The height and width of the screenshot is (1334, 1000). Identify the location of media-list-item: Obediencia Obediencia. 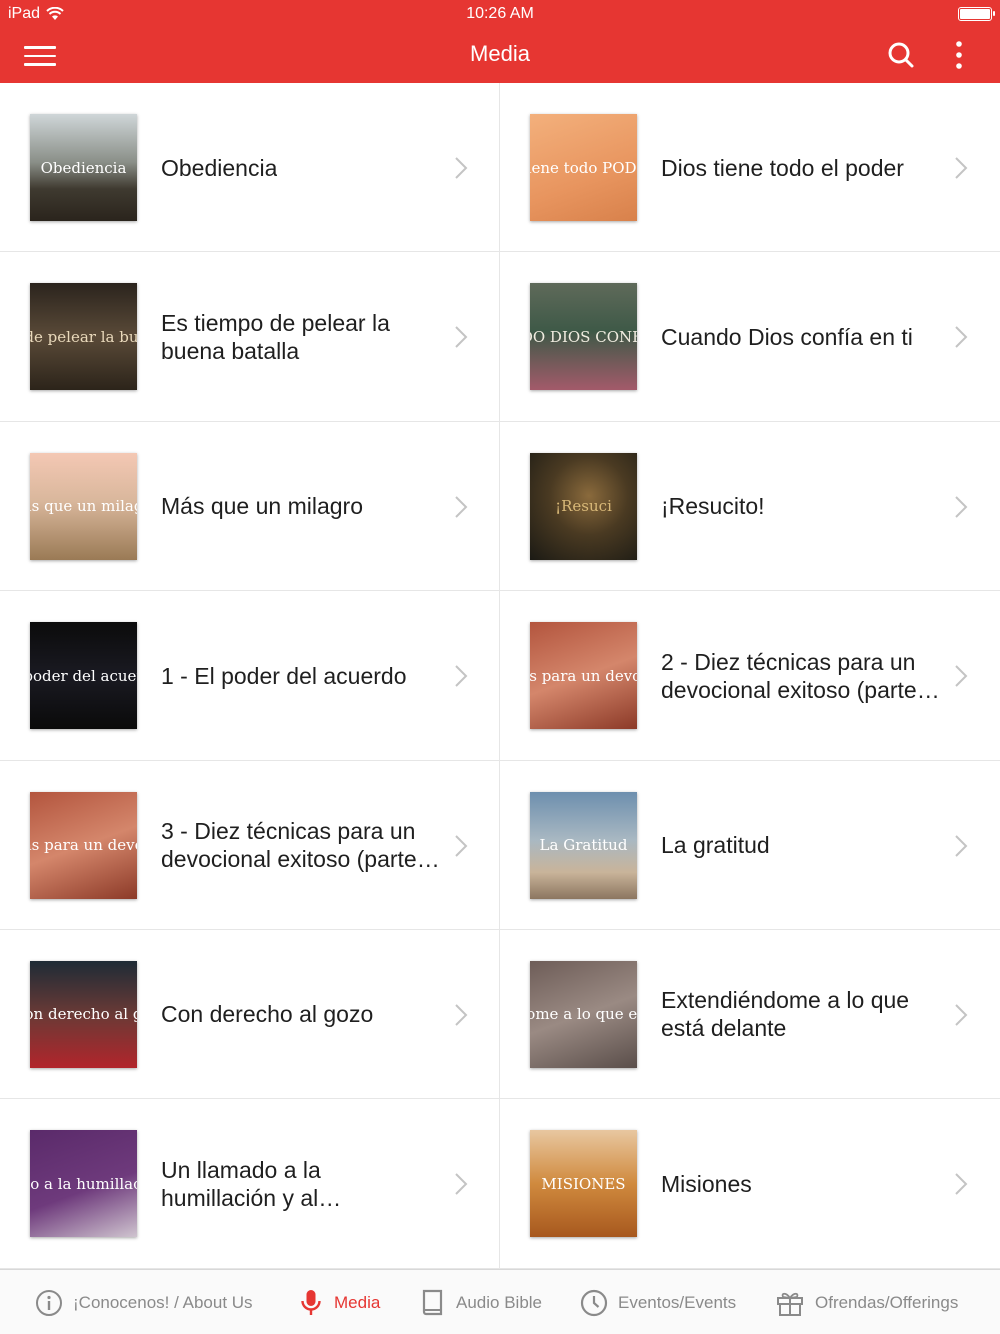
(250, 168).